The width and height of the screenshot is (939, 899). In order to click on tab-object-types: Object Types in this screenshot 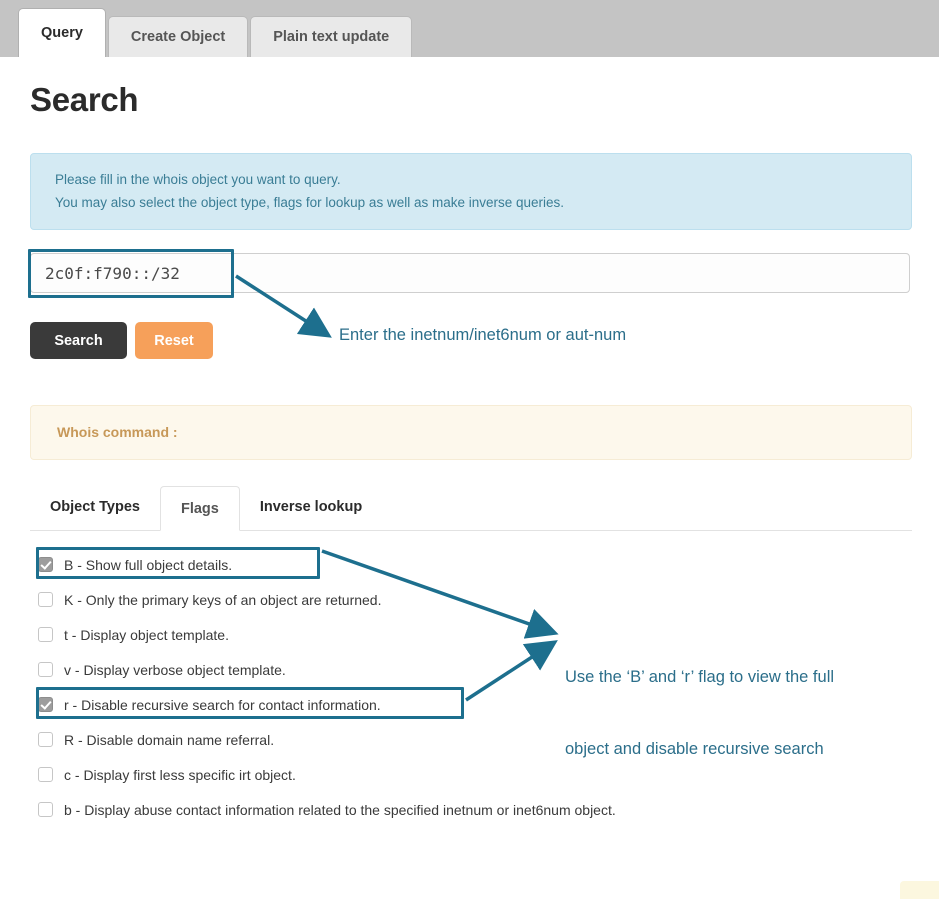, I will do `click(95, 507)`.